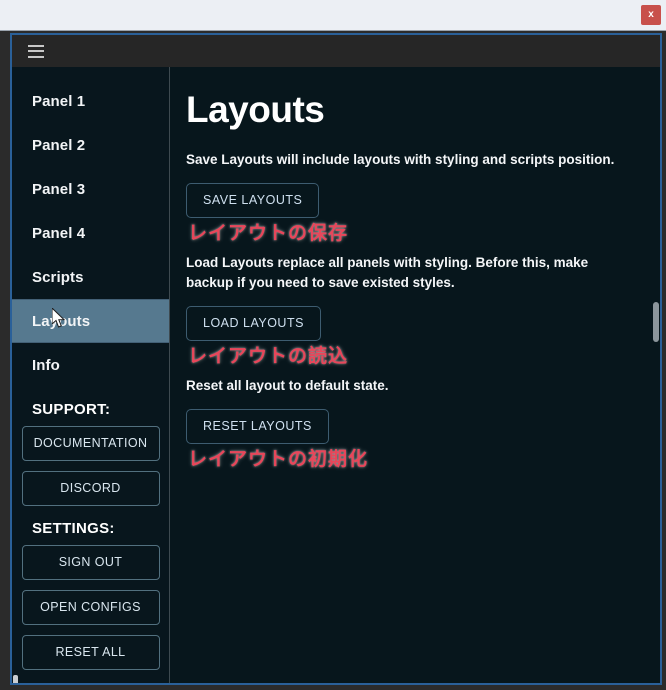 This screenshot has height=690, width=666. I want to click on sidebar-scrollbar-thumb, so click(15, 679).